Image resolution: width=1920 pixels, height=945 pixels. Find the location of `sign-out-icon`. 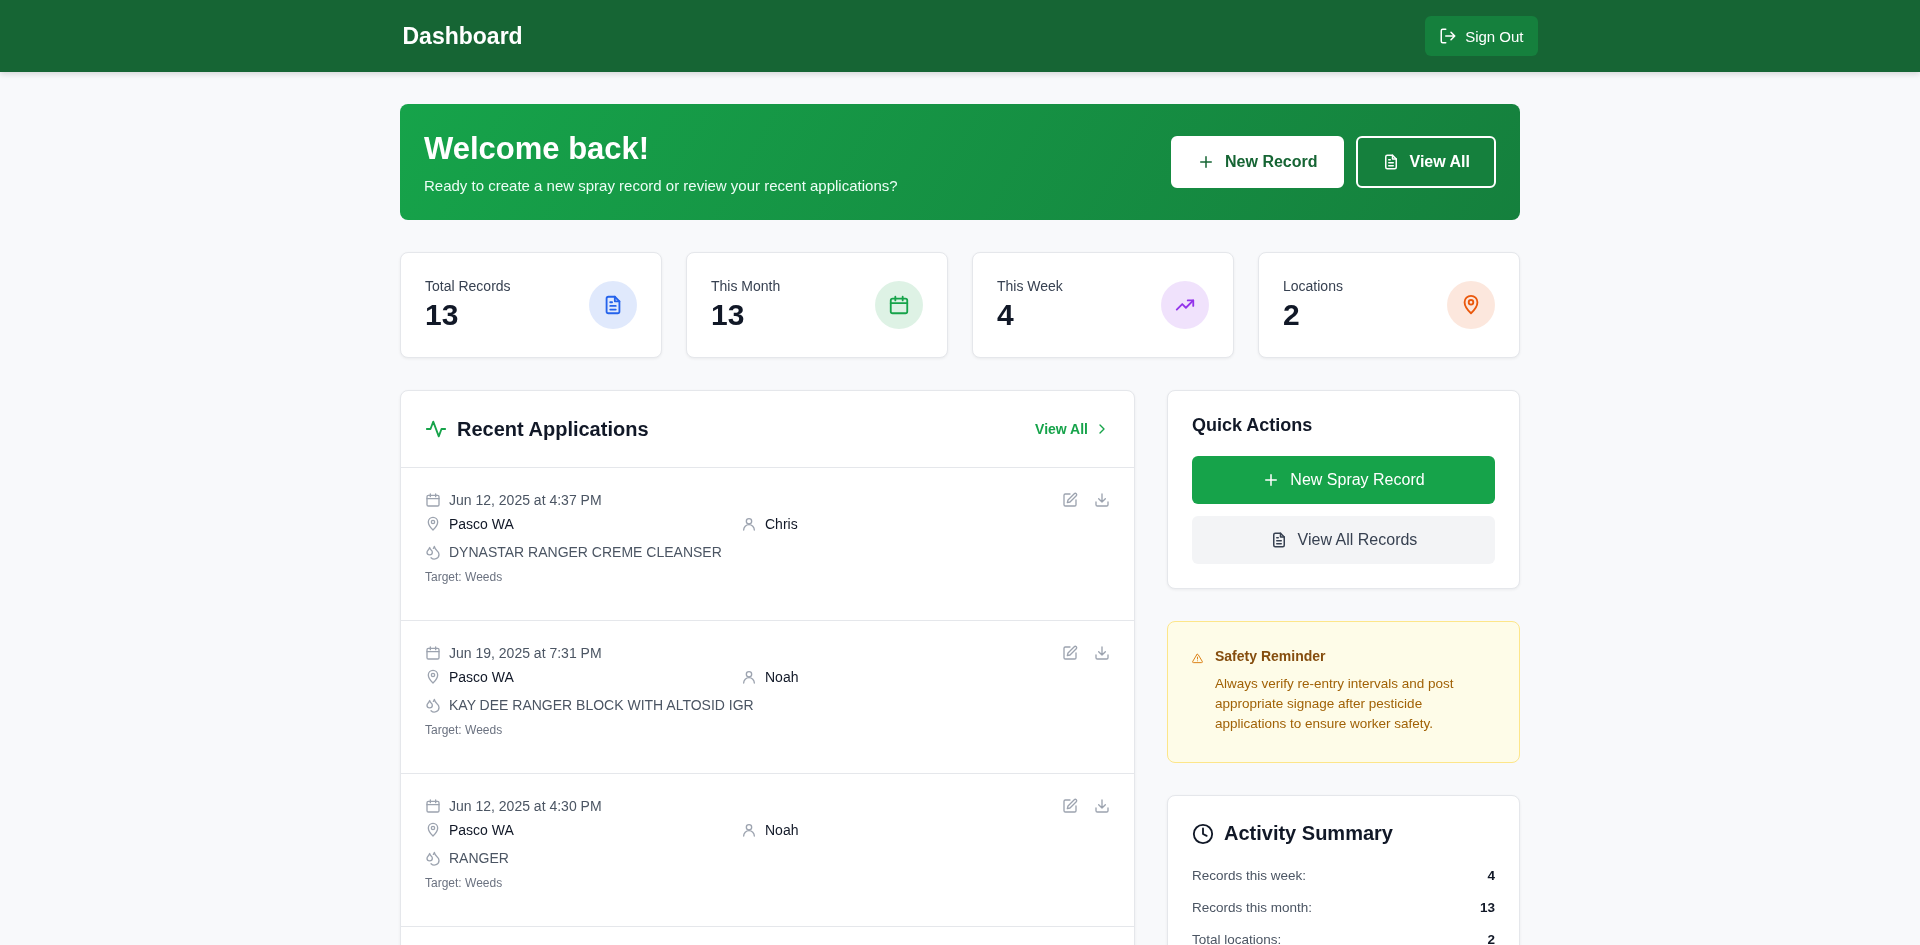

sign-out-icon is located at coordinates (1448, 36).